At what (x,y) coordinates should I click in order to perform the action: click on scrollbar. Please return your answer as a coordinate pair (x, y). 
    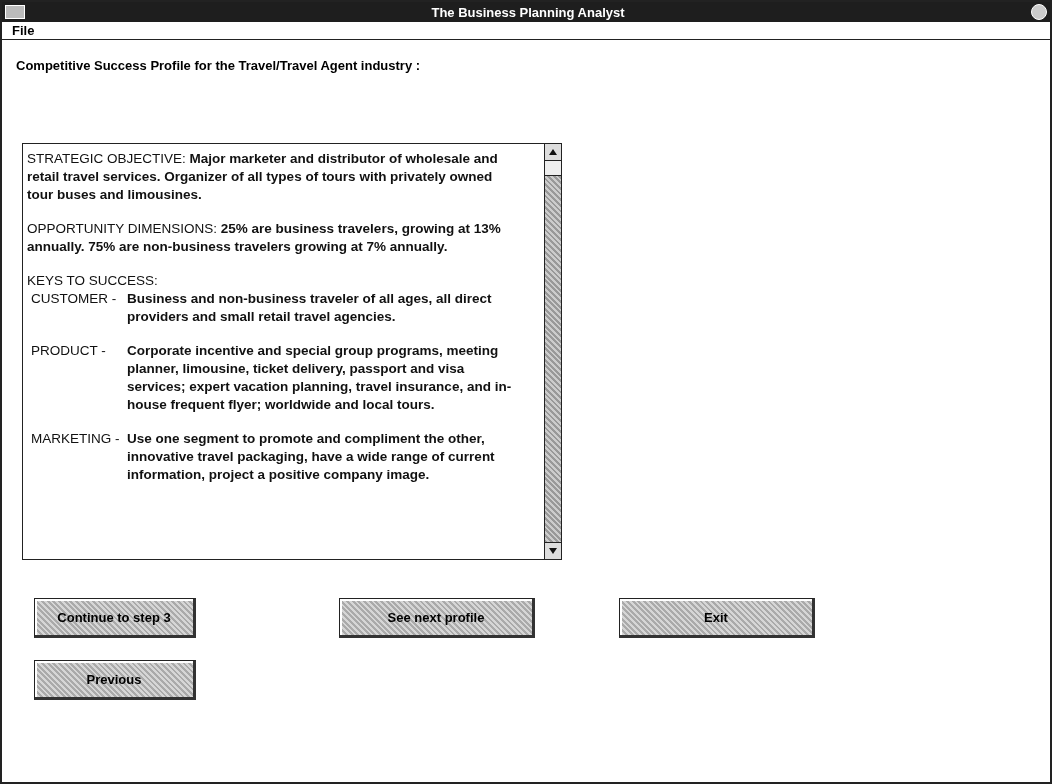
    Looking at the image, I should click on (552, 351).